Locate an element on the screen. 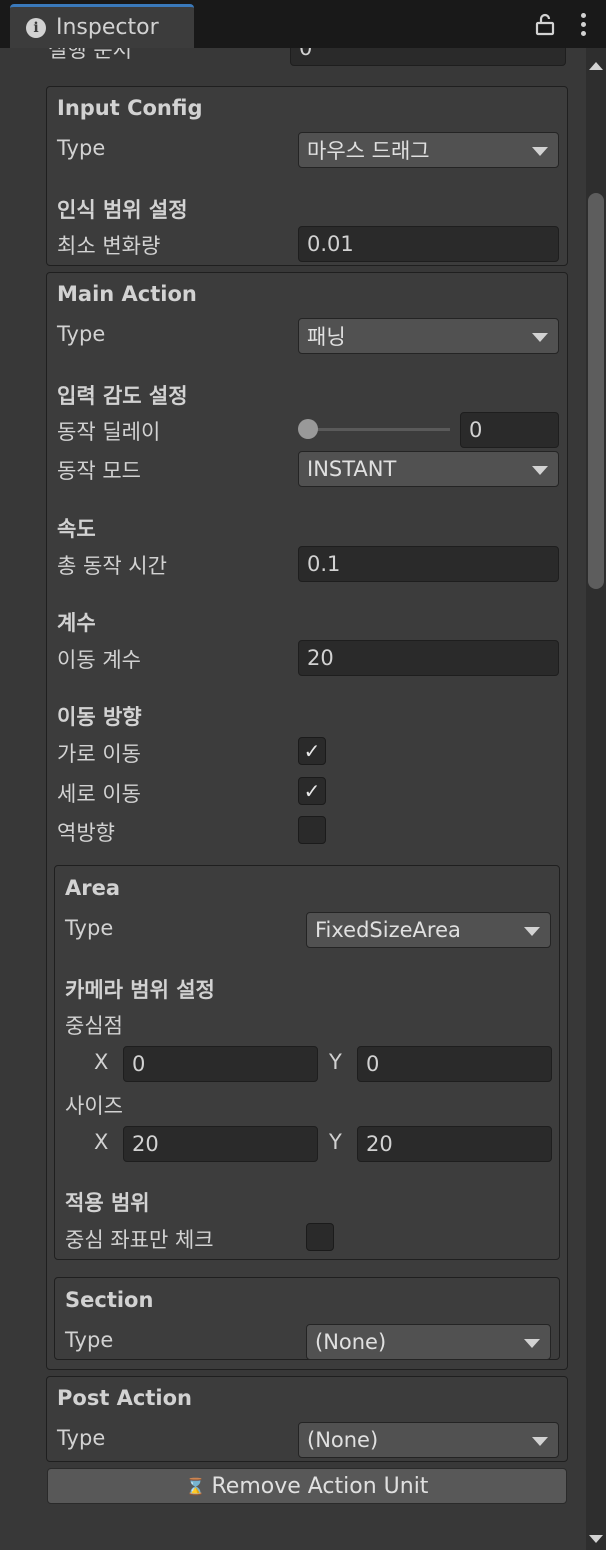 This screenshot has width=606, height=1550. tab-inspector: i Inspector is located at coordinates (102, 26).